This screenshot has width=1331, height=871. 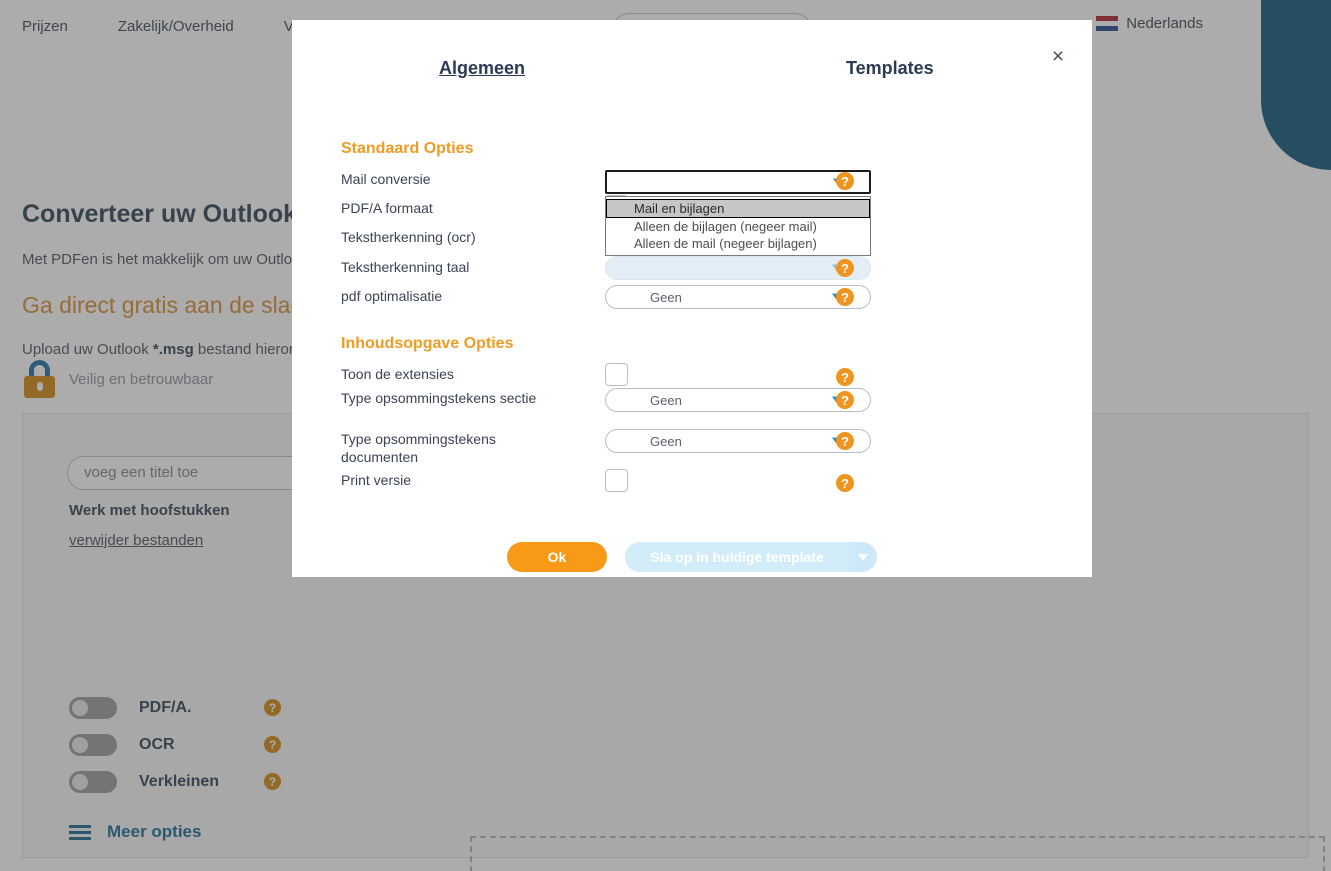 I want to click on control-opsommingstekens-sectie: Geen, so click(x=738, y=400).